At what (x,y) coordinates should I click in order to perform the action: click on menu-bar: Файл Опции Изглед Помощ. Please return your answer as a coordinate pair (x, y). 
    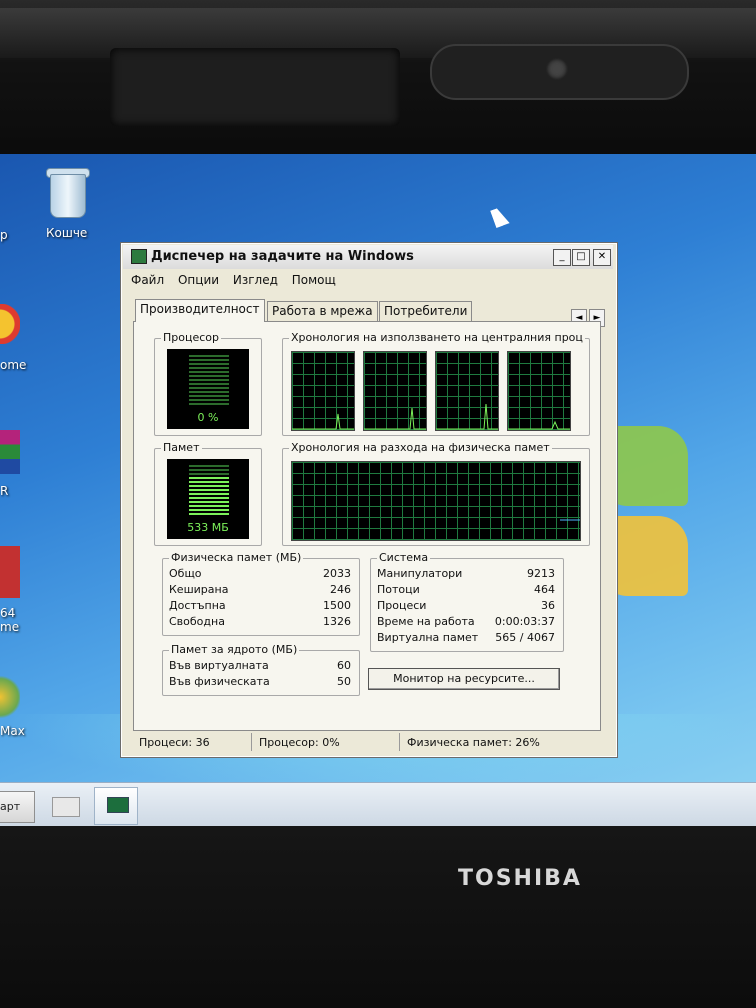
    Looking at the image, I should click on (238, 280).